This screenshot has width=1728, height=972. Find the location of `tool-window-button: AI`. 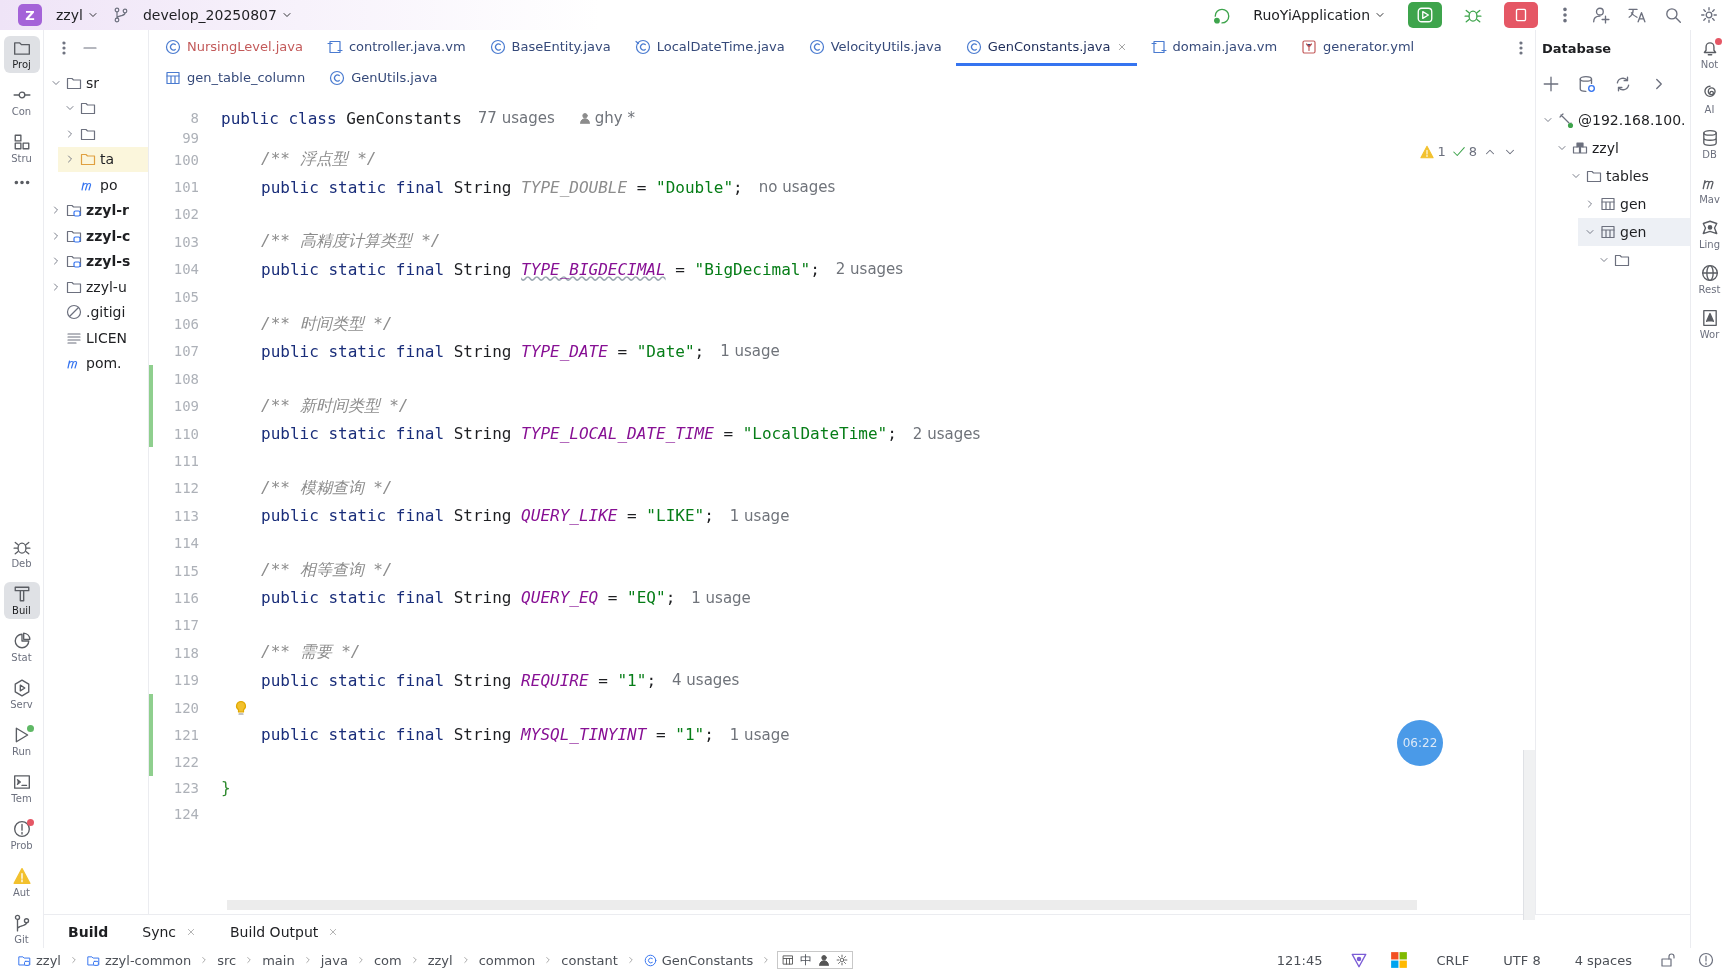

tool-window-button: AI is located at coordinates (1709, 99).